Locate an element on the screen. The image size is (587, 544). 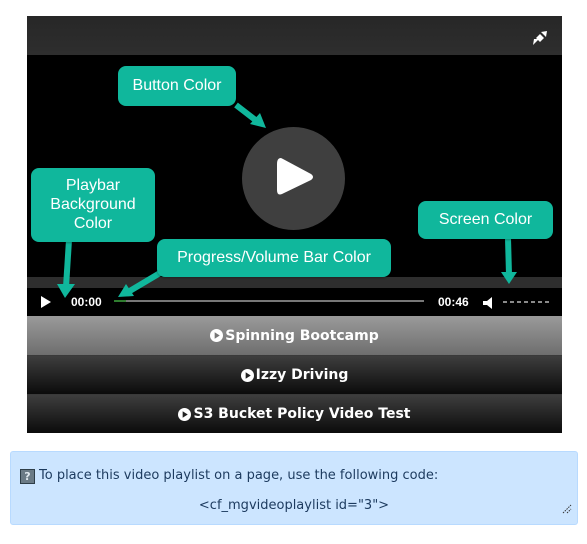
fullscreen-toggle-icon is located at coordinates (540, 38).